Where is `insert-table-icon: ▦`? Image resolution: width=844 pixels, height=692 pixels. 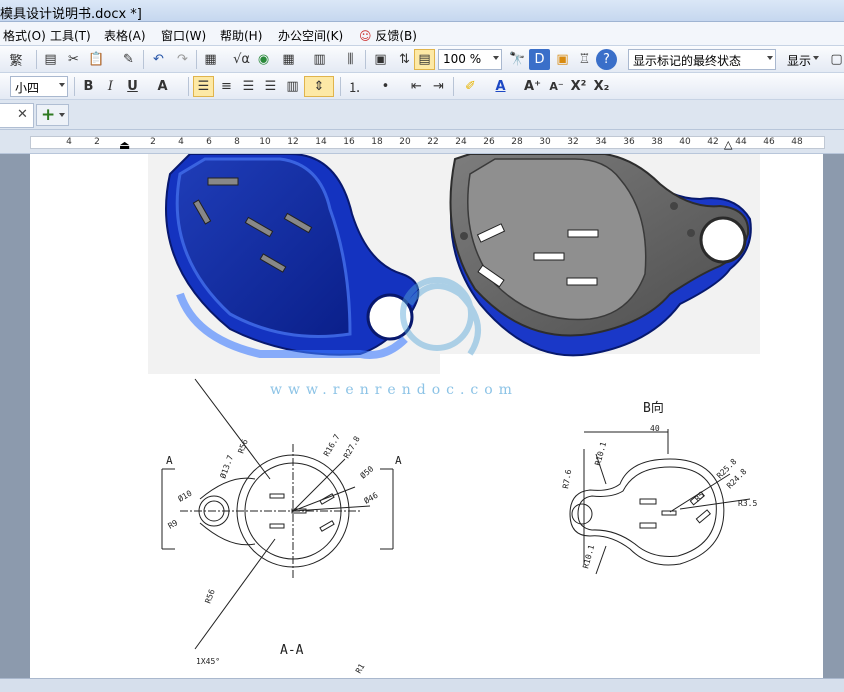 insert-table-icon: ▦ is located at coordinates (210, 59).